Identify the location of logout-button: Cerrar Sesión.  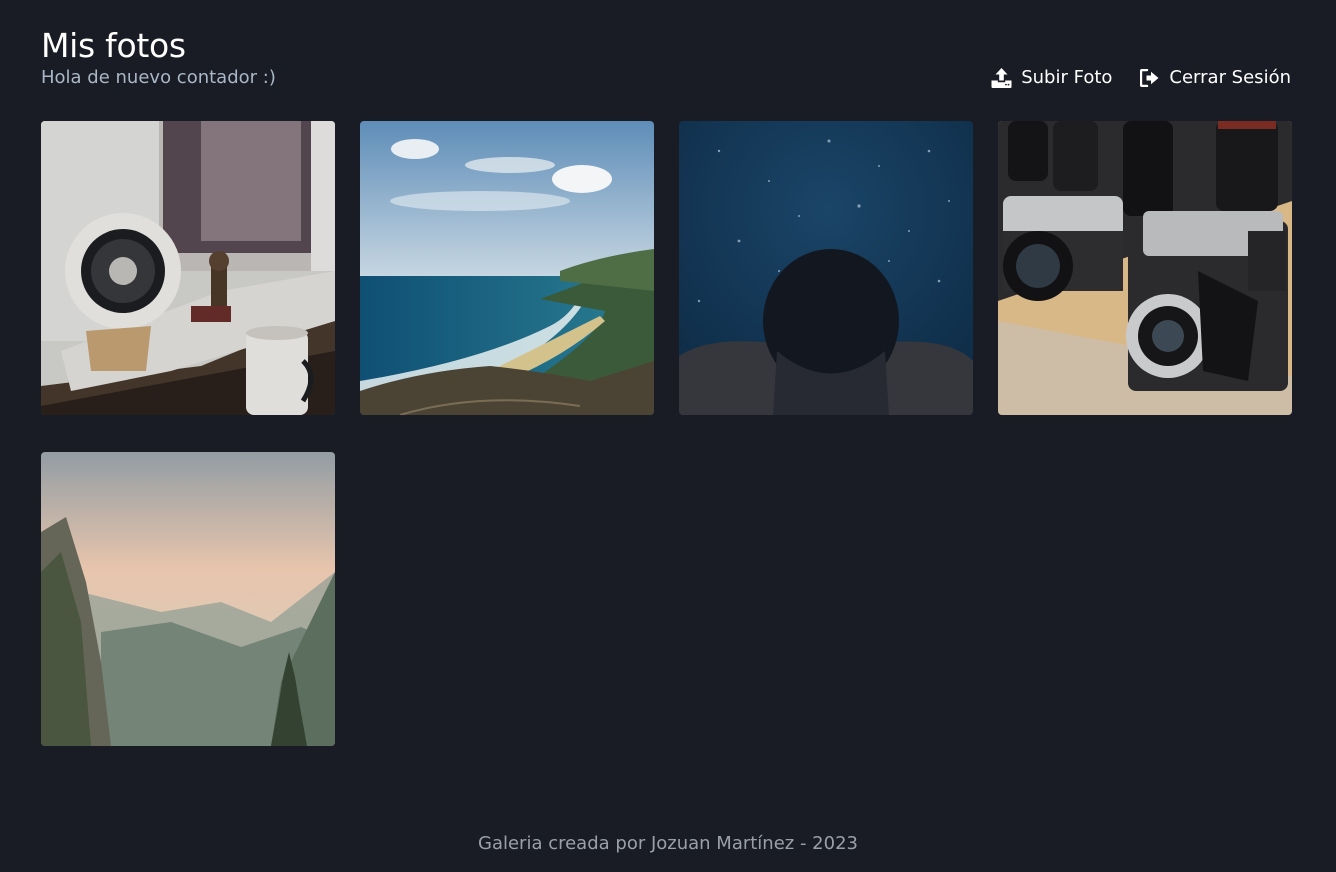
(1215, 78).